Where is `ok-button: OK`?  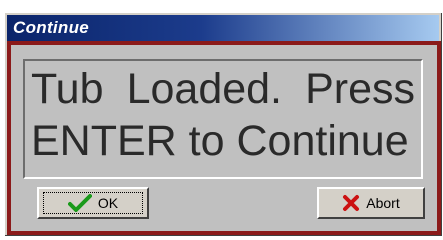
ok-button: OK is located at coordinates (93, 203).